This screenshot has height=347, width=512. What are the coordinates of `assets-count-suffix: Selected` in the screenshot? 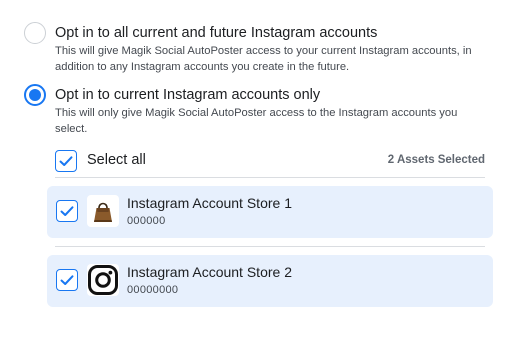 It's located at (461, 160).